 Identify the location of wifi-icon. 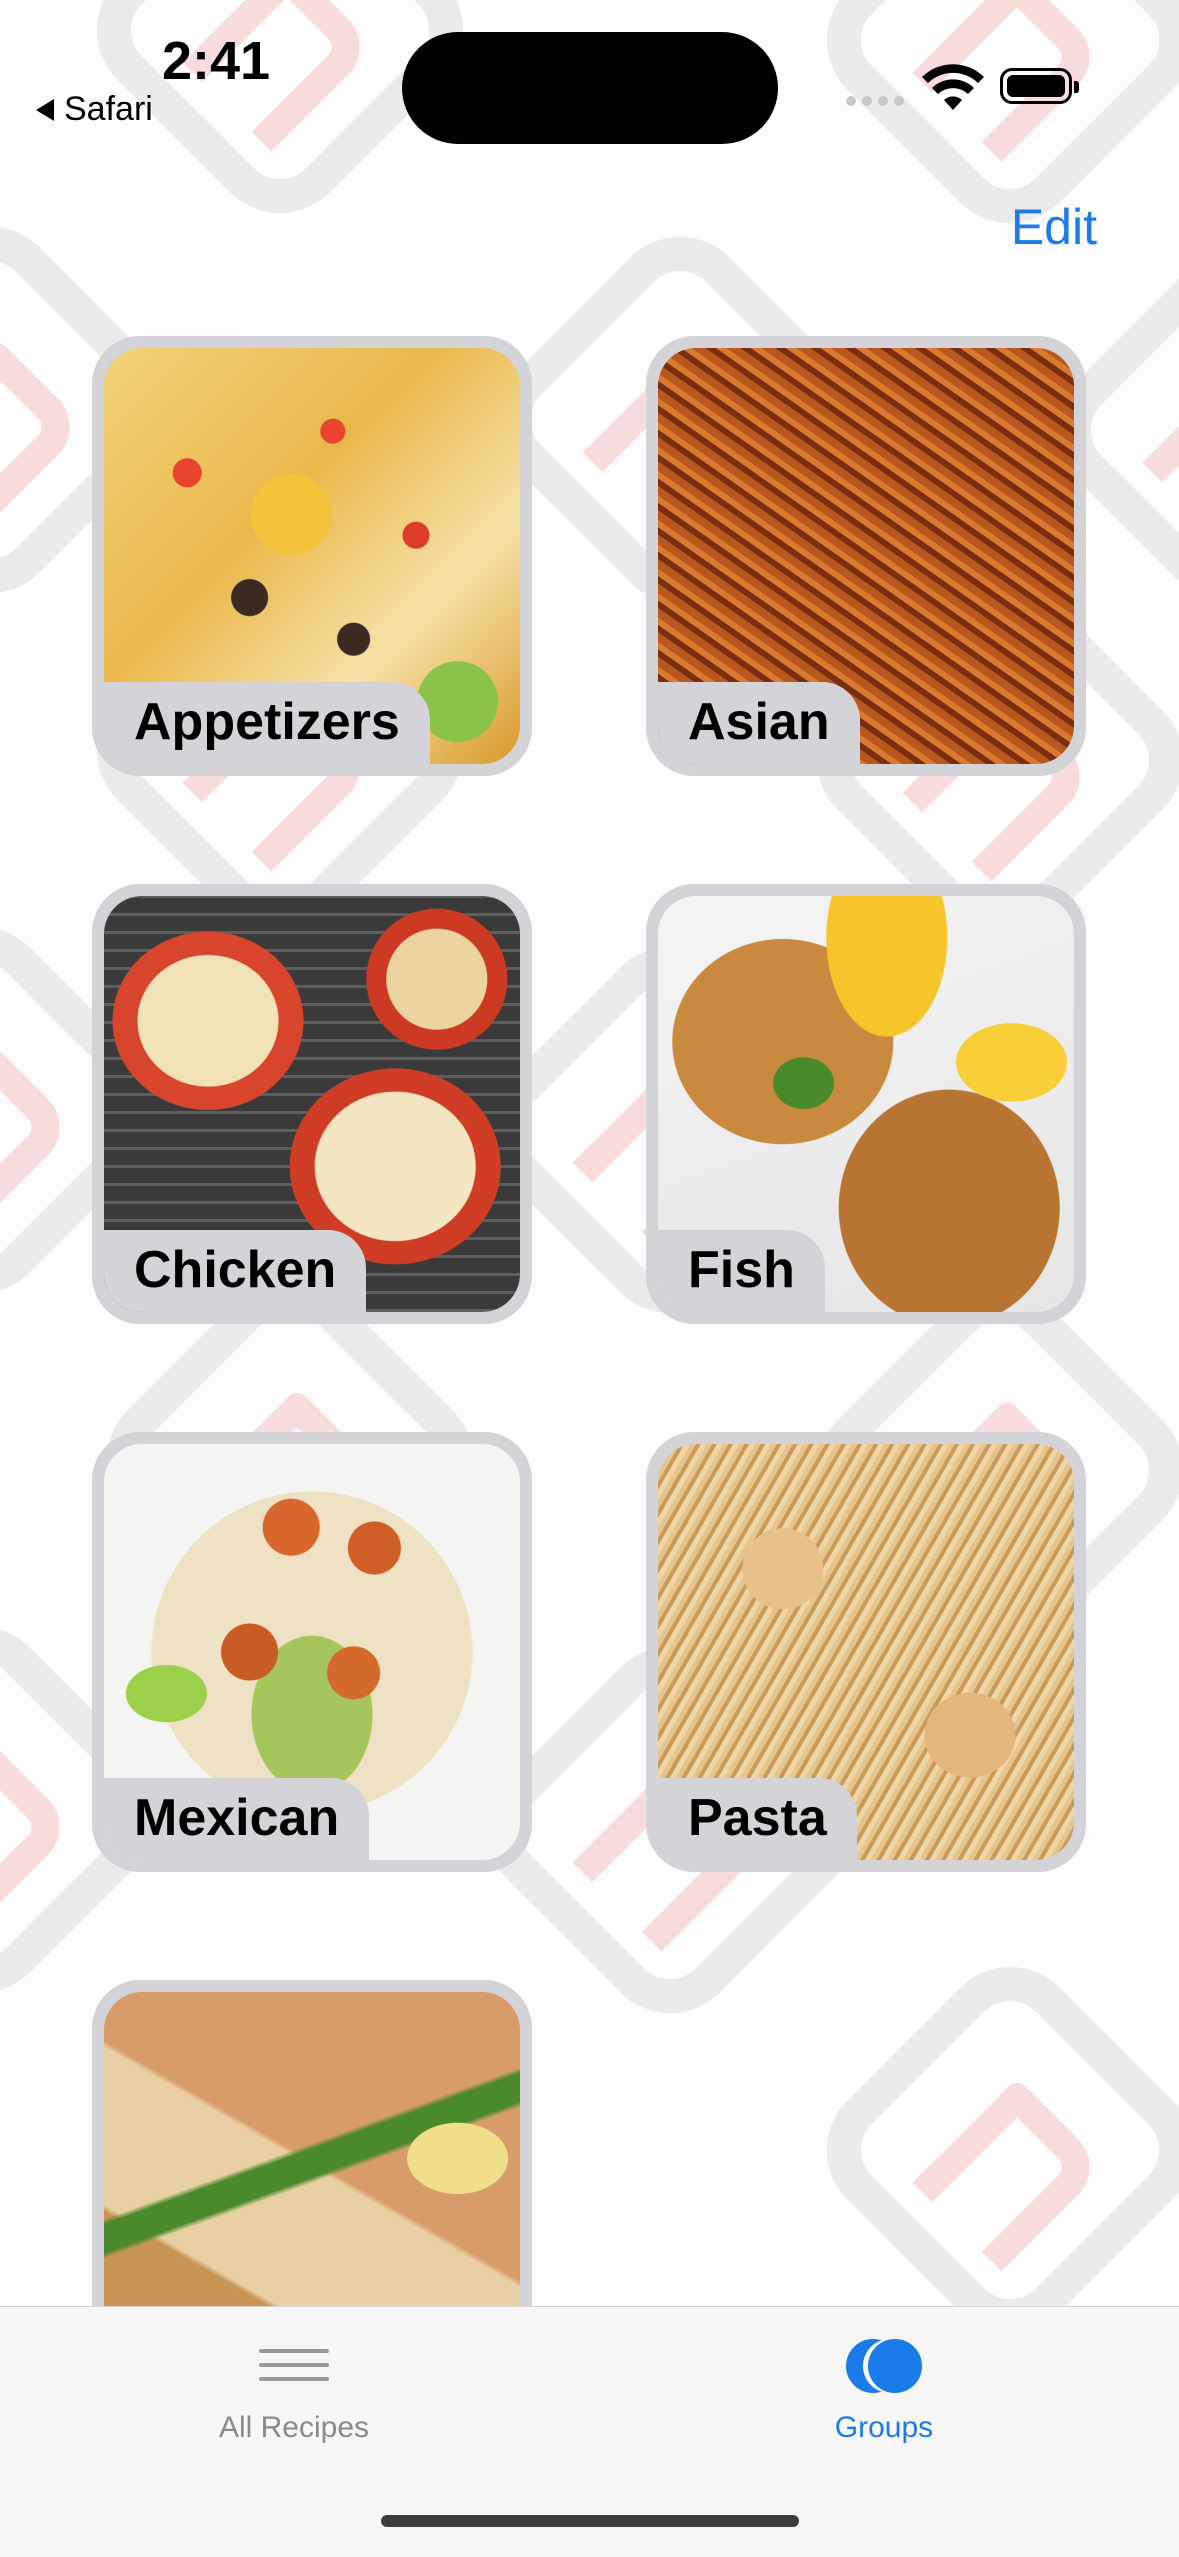
(953, 87).